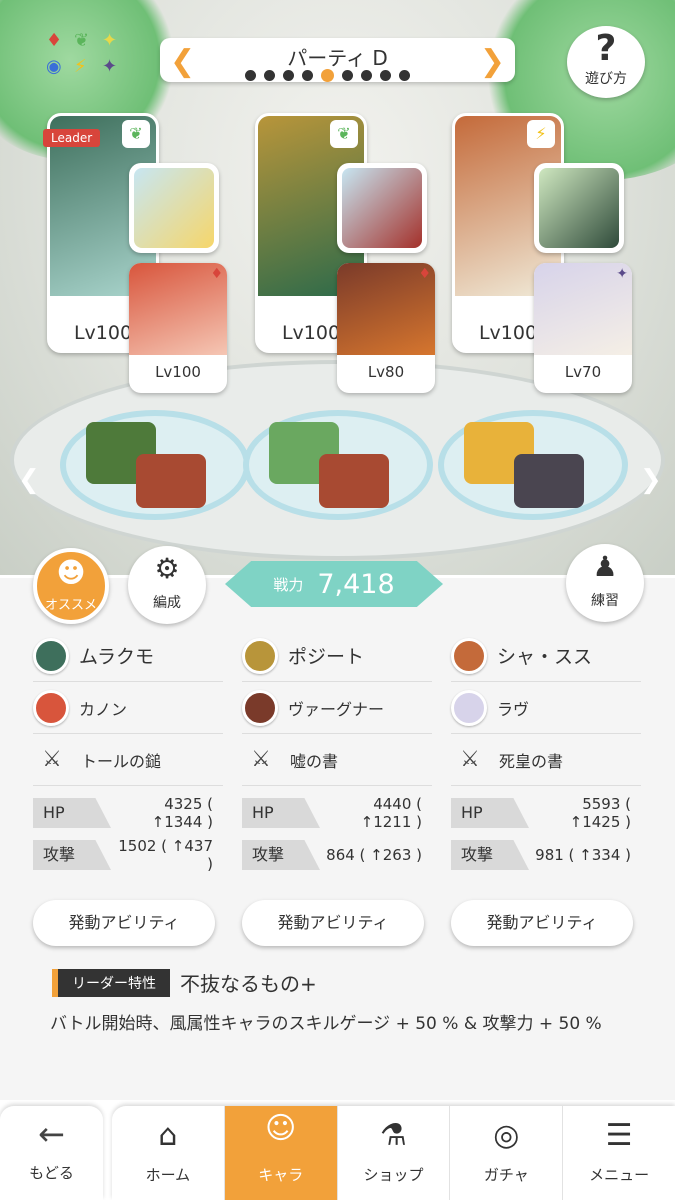 Image resolution: width=675 pixels, height=1200 pixels. What do you see at coordinates (374, 855) in the screenshot?
I see `attack-value: 864 ( ↑263 )` at bounding box center [374, 855].